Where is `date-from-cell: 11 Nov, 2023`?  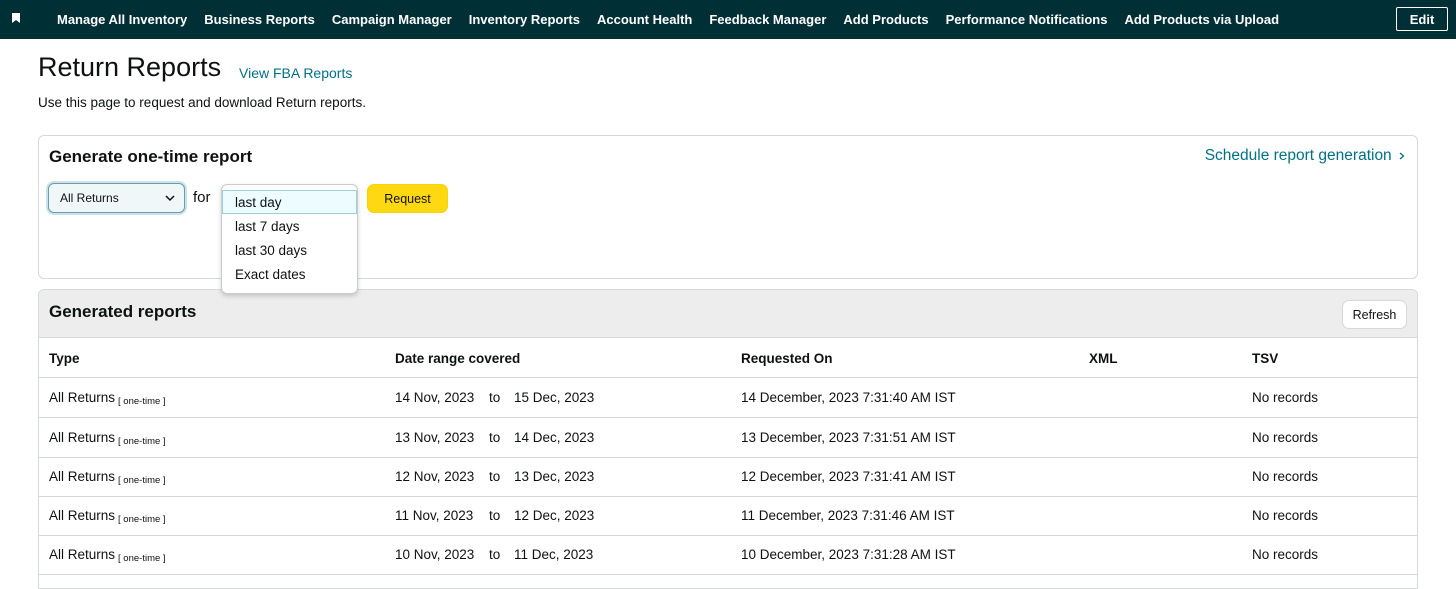
date-from-cell: 11 Nov, 2023 is located at coordinates (434, 515).